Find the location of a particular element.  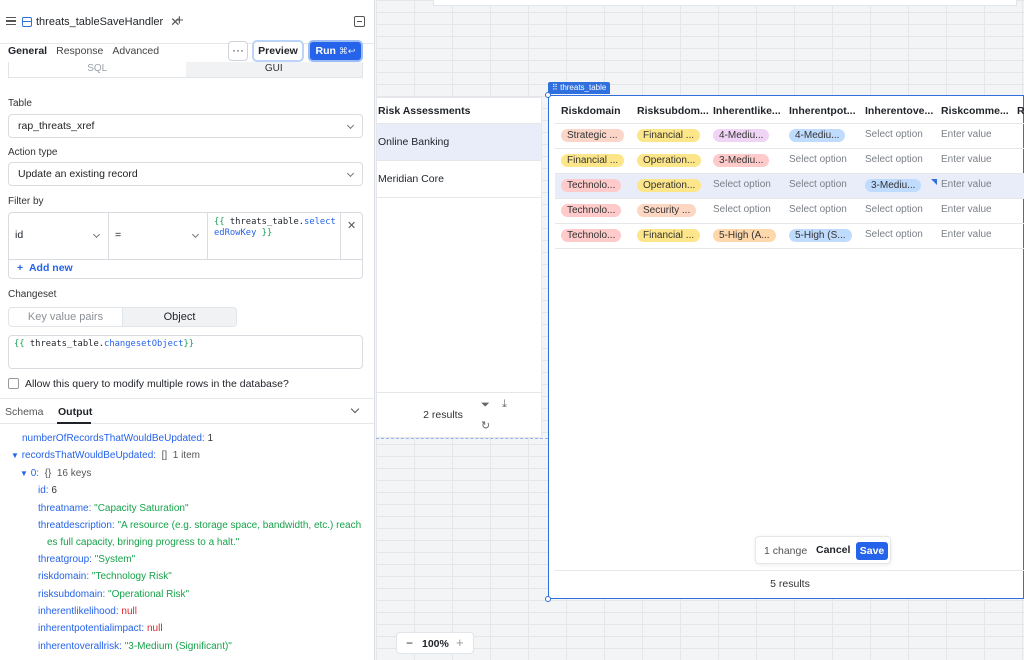

table-select: rap_threats_xref is located at coordinates (185, 126).